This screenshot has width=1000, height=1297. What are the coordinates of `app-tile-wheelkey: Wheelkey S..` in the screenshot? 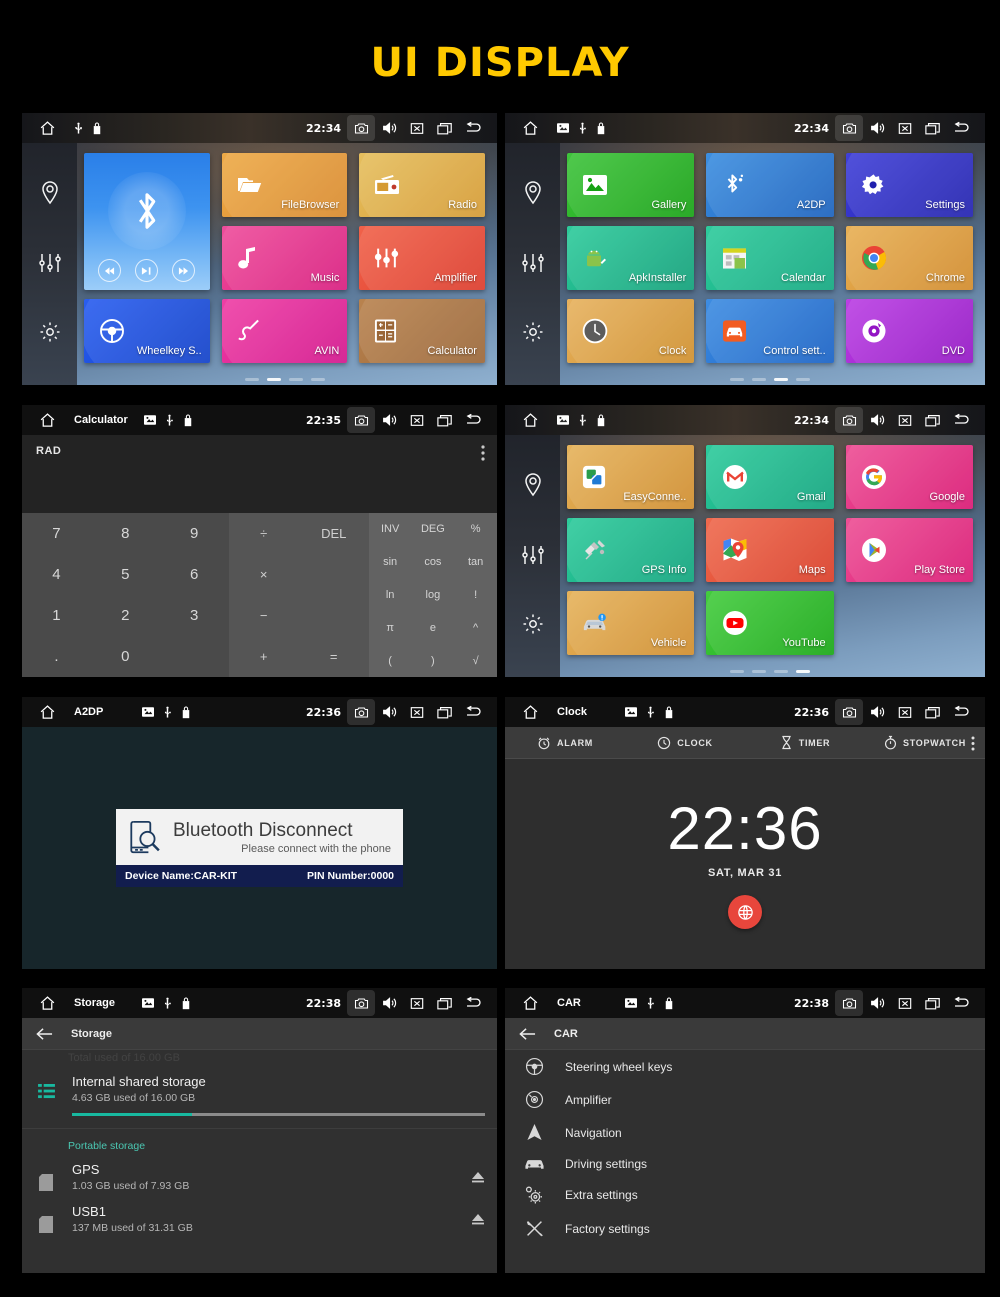 It's located at (147, 331).